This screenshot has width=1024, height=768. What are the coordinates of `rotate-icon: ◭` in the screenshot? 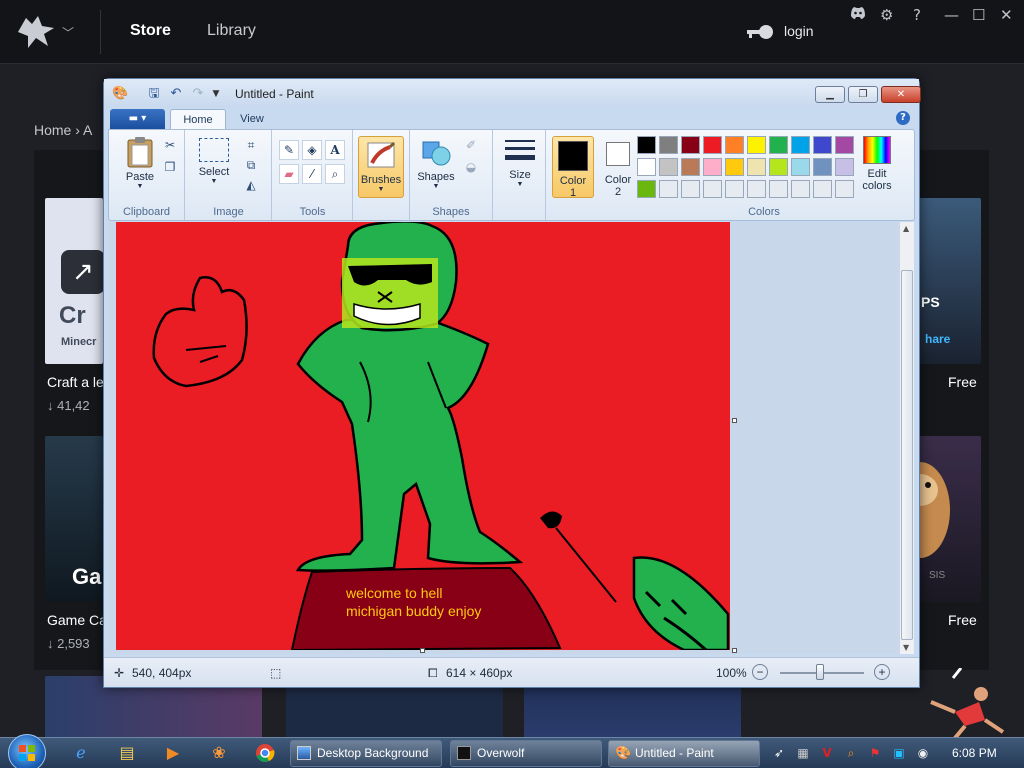 It's located at (251, 185).